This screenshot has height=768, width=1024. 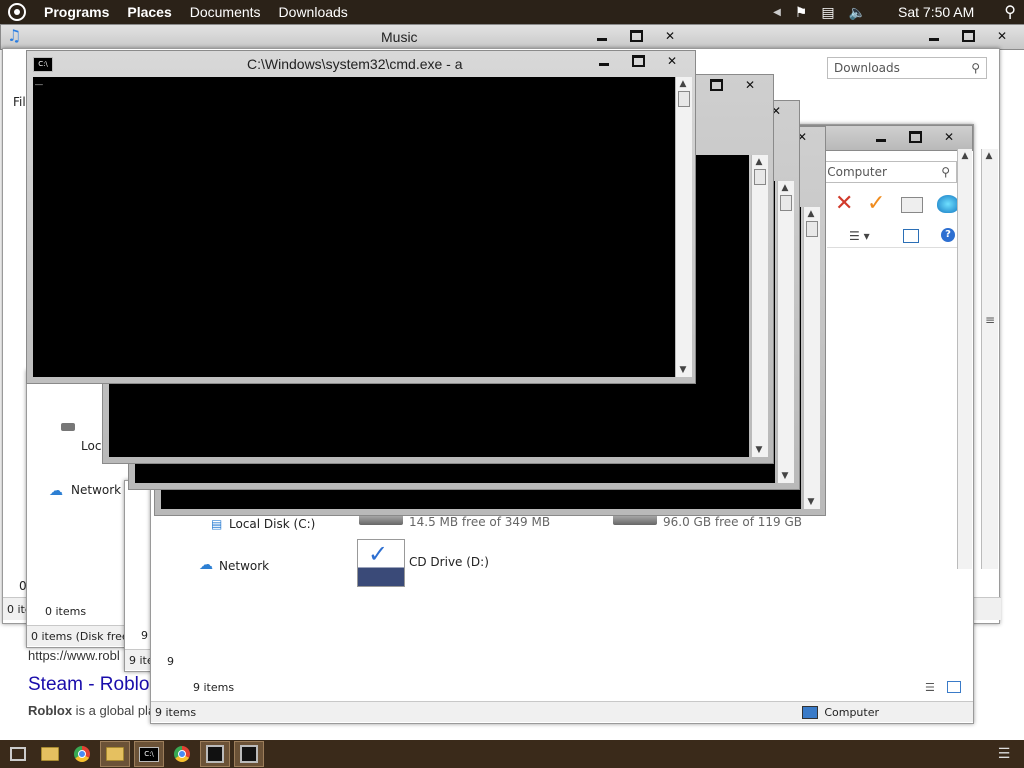 I want to click on properties-icon, so click(x=912, y=205).